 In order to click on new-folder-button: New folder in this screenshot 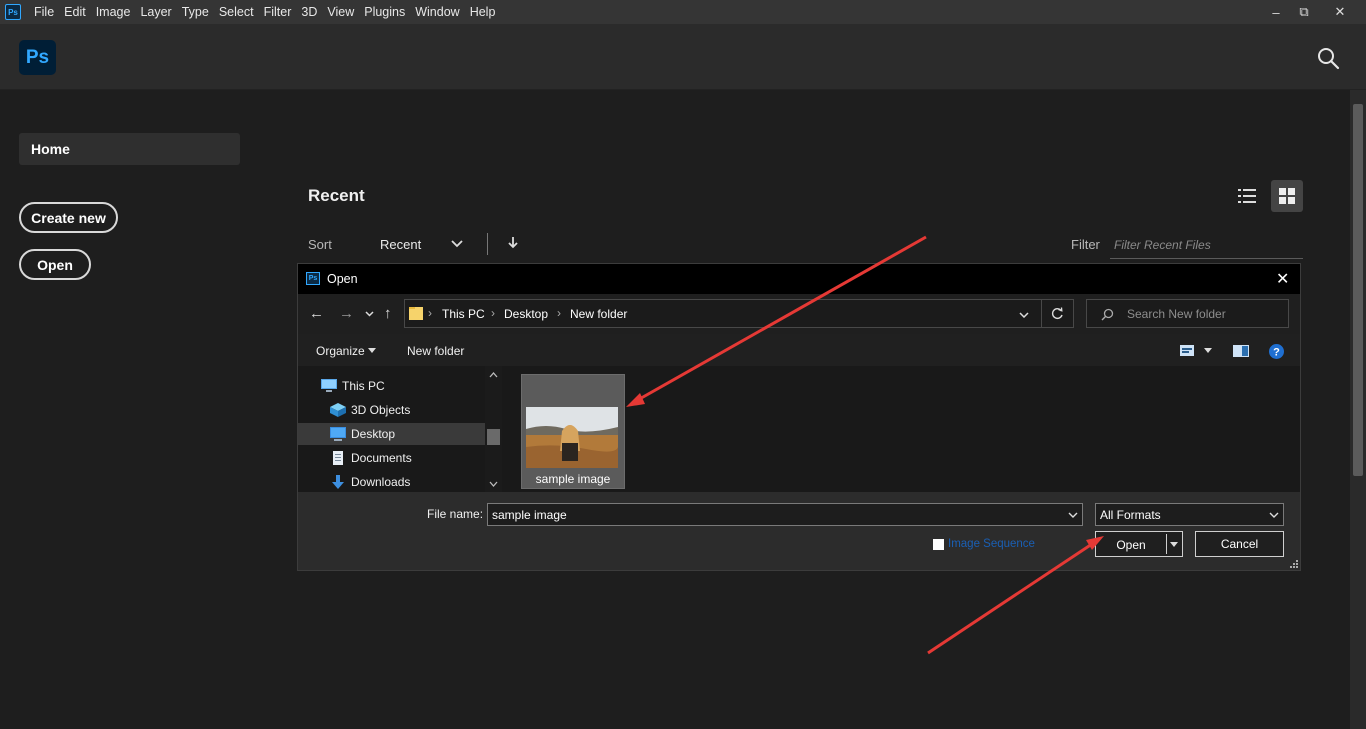, I will do `click(435, 351)`.